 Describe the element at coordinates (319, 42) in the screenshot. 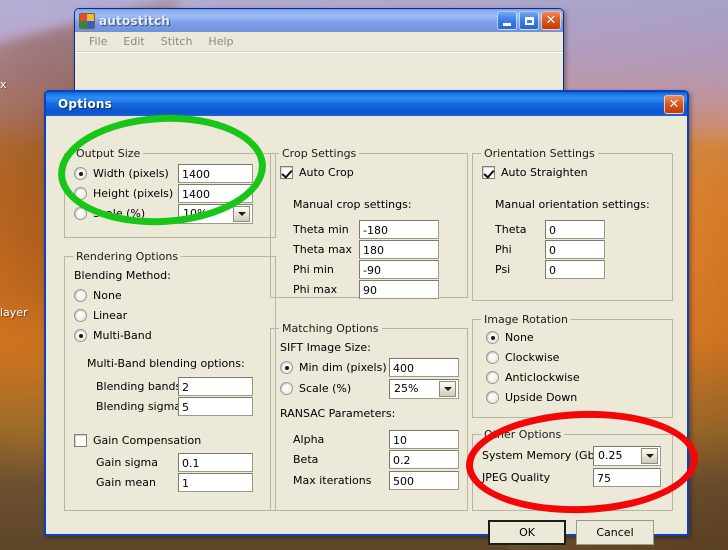

I see `menubar: File Edit Stitch Help` at that location.